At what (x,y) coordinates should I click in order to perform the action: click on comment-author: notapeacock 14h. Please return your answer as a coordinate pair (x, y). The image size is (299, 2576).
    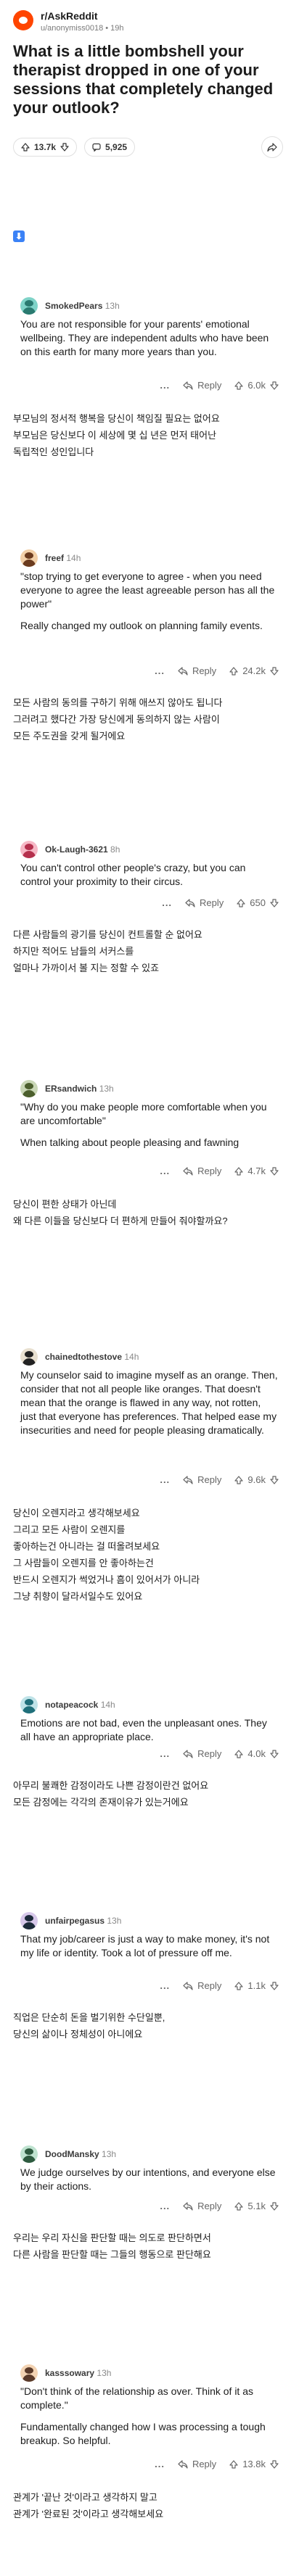
    Looking at the image, I should click on (80, 1705).